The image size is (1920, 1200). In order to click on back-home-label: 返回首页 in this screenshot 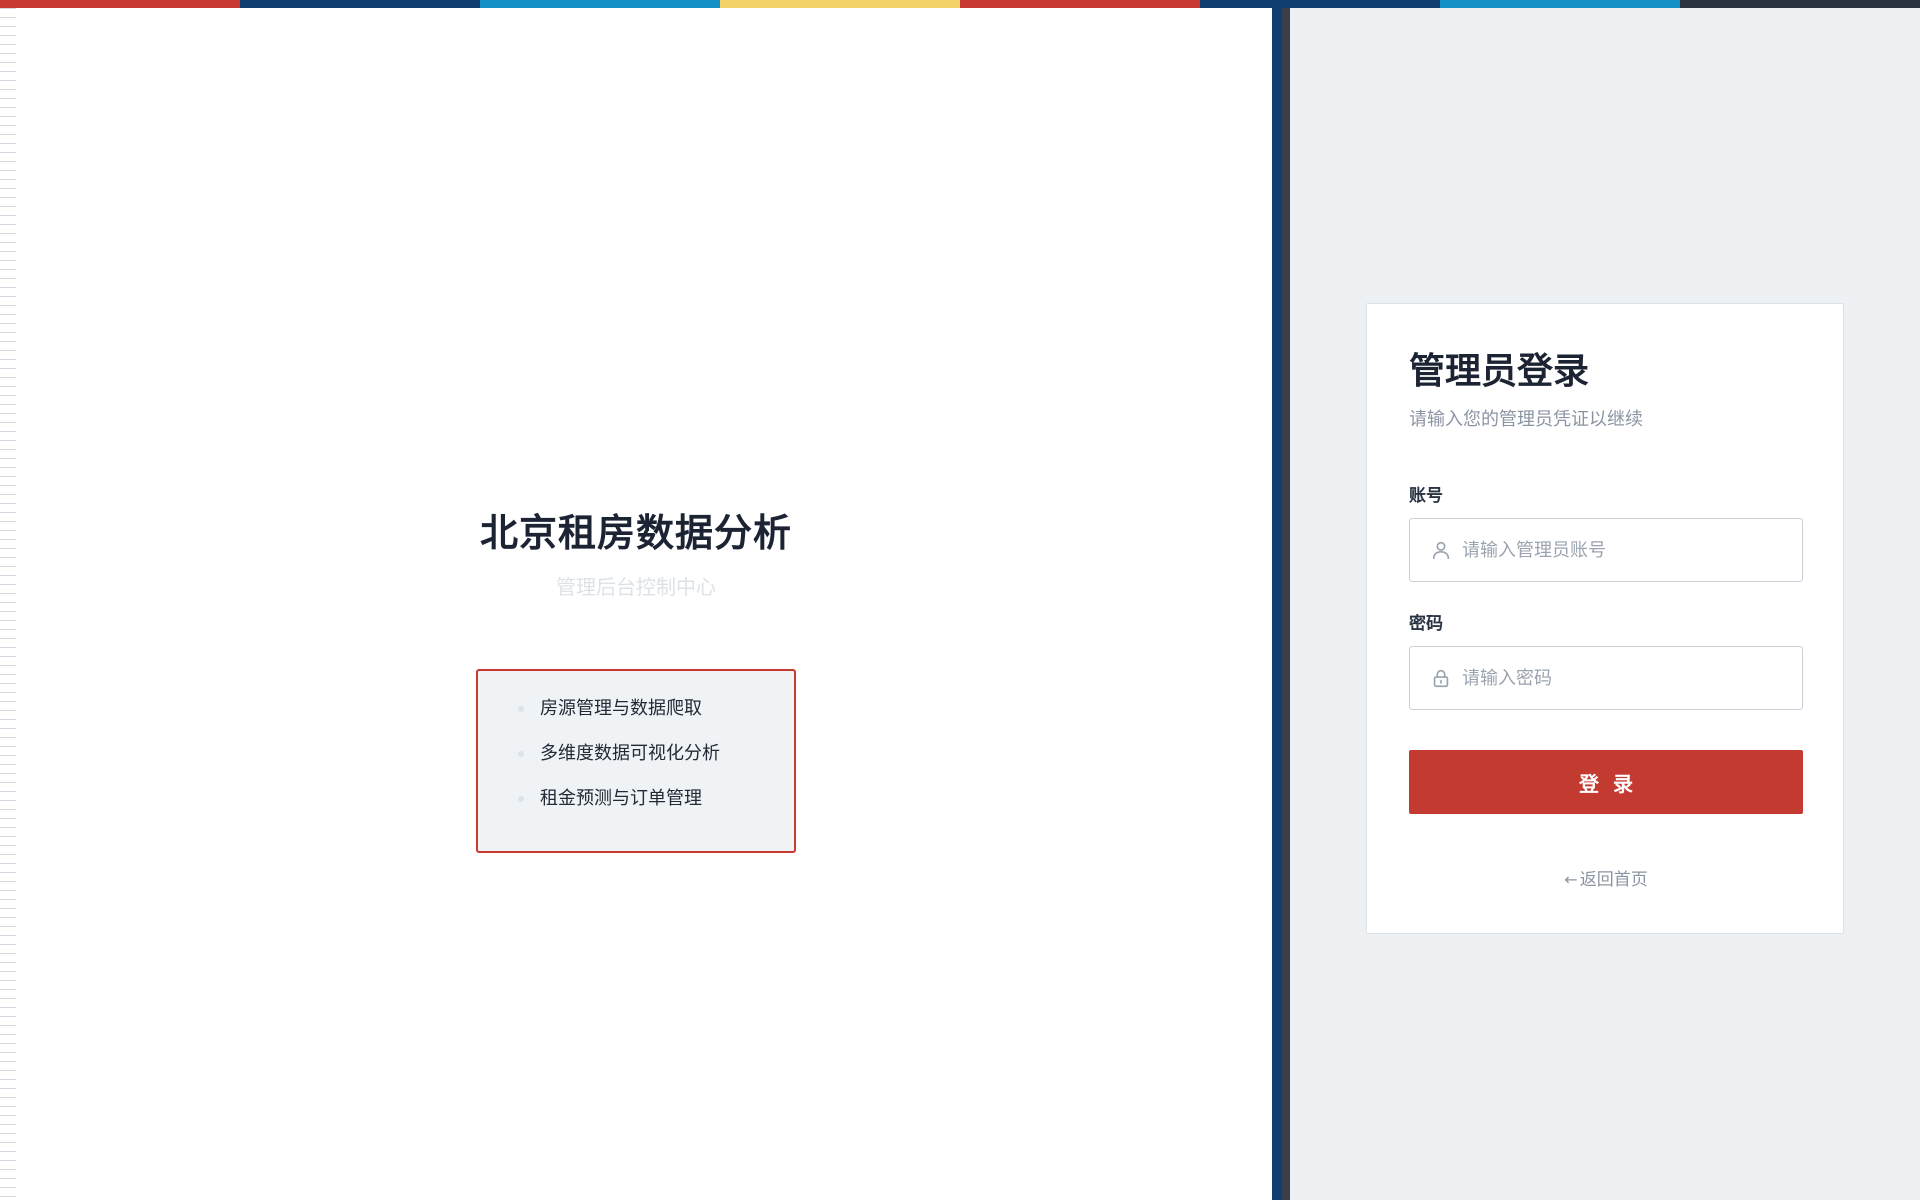, I will do `click(1613, 880)`.